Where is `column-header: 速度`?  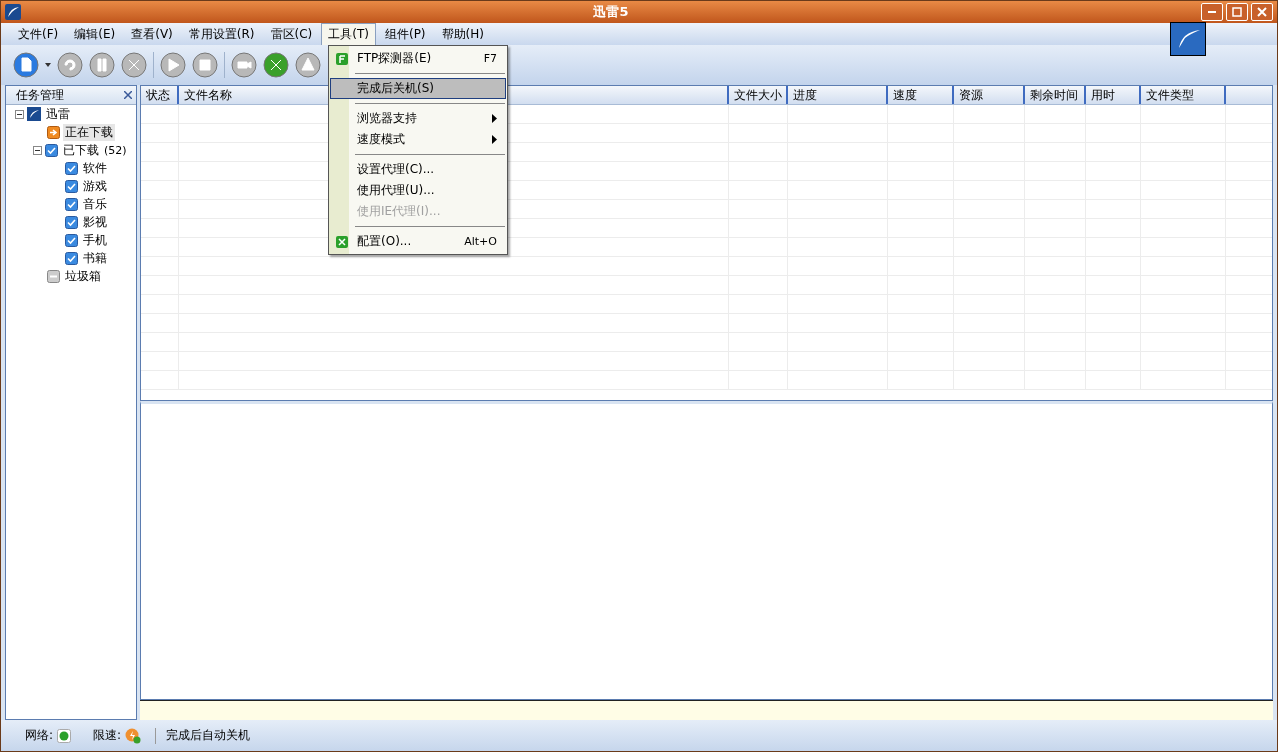
column-header: 速度 is located at coordinates (921, 95).